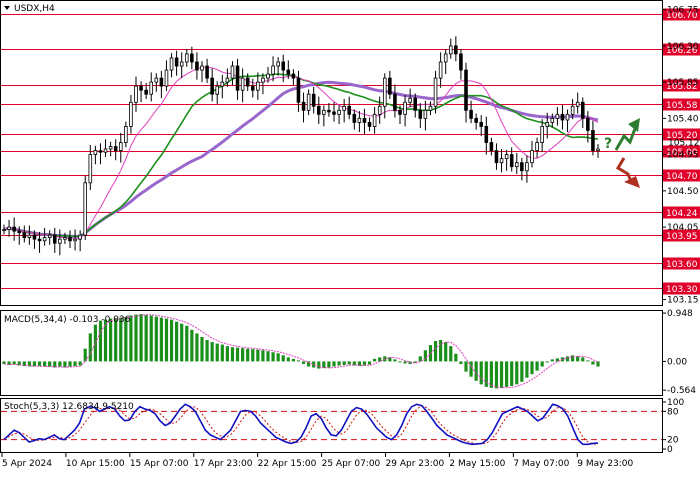 Image resolution: width=700 pixels, height=500 pixels. What do you see at coordinates (682, 177) in the screenshot?
I see `level-label: 104.70` at bounding box center [682, 177].